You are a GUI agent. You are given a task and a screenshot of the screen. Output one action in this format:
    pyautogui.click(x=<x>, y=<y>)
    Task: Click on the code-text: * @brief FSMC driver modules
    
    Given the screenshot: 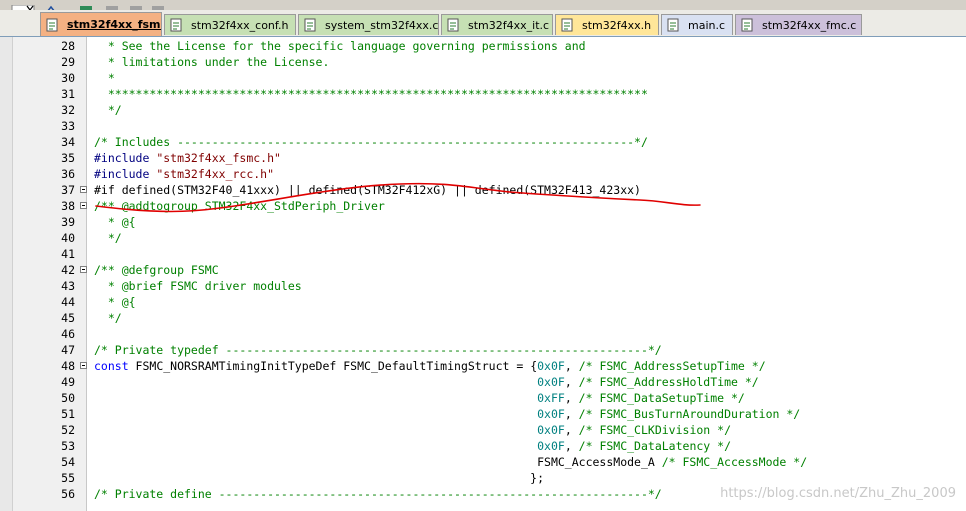 What is the action you would take?
    pyautogui.click(x=198, y=286)
    